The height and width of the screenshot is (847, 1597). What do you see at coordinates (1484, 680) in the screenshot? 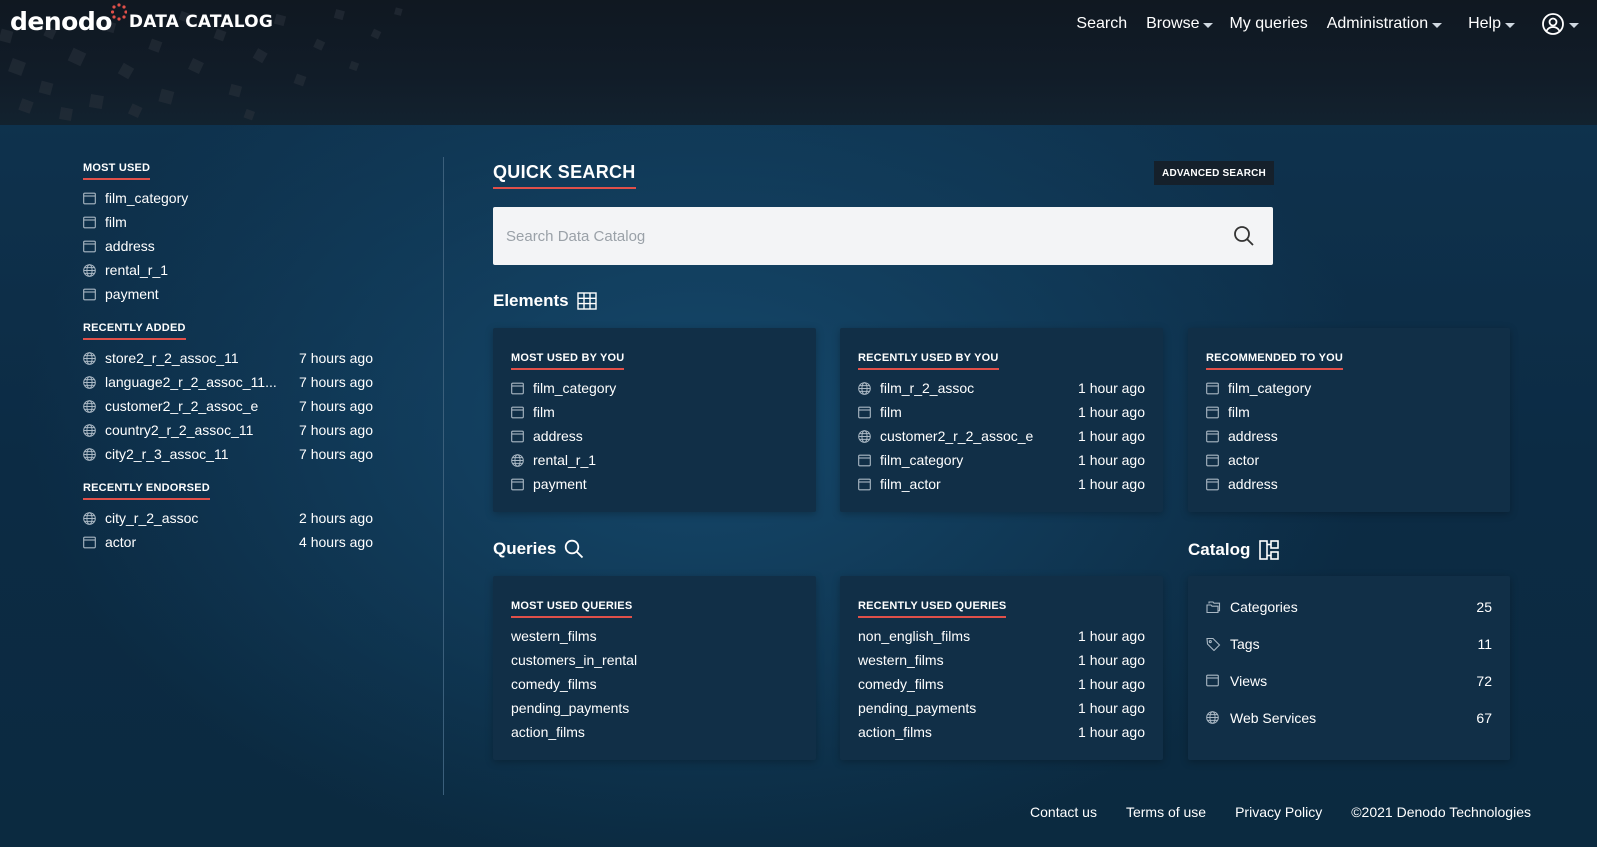
I see `catalog-count: 72` at bounding box center [1484, 680].